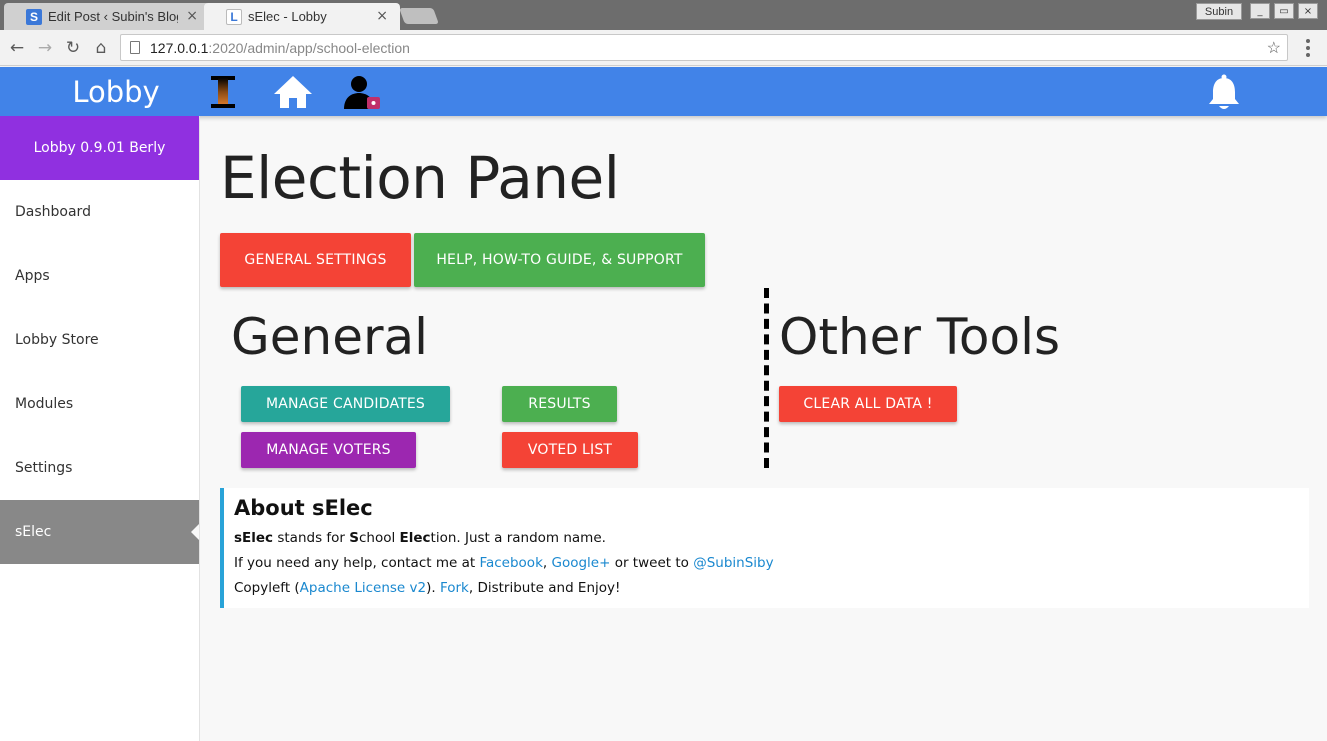 Image resolution: width=1327 pixels, height=741 pixels. I want to click on manage-candidates-button: Manage Candidates, so click(345, 404).